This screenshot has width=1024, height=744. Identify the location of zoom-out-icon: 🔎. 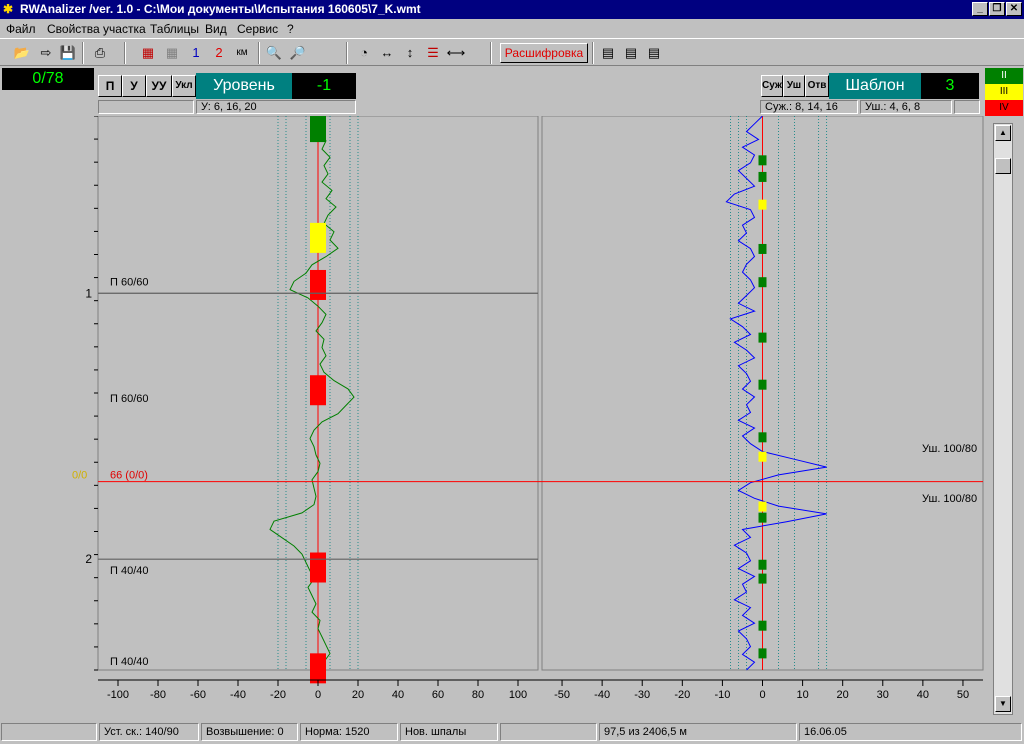
(298, 53).